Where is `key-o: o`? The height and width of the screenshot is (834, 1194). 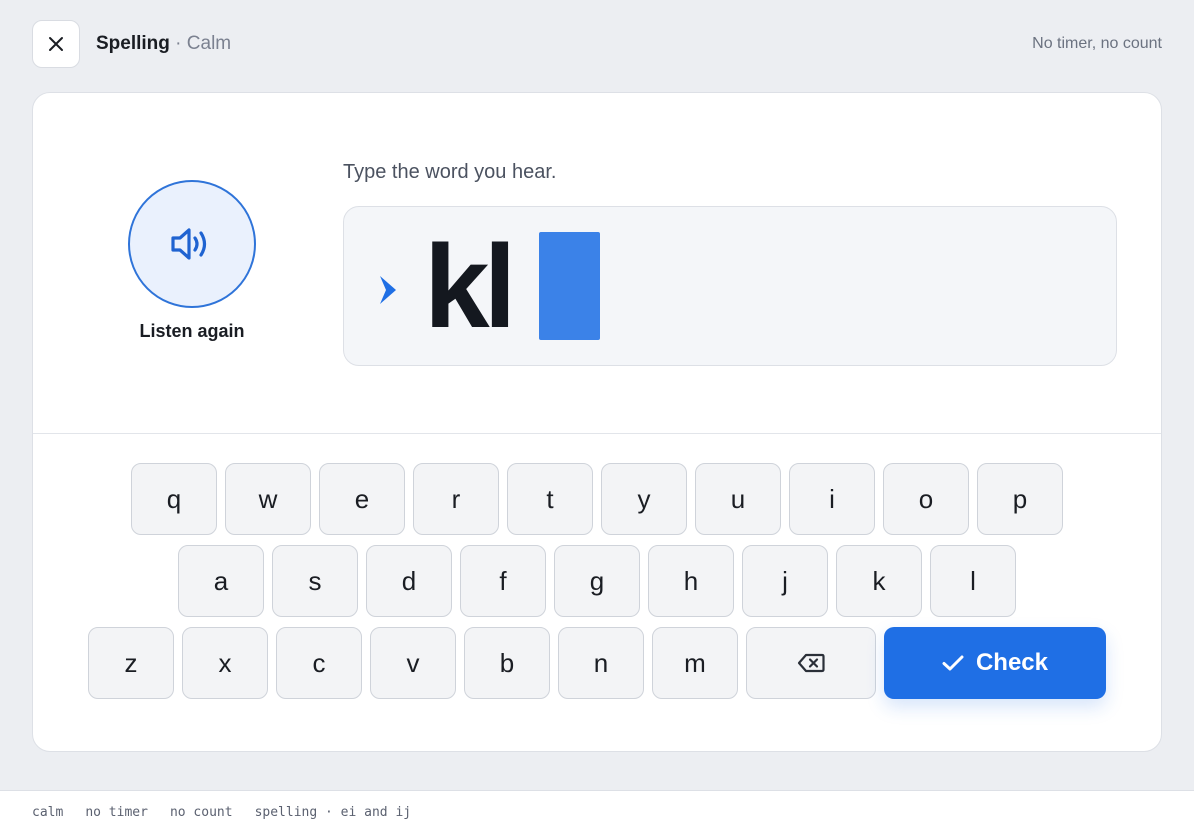
key-o: o is located at coordinates (926, 499).